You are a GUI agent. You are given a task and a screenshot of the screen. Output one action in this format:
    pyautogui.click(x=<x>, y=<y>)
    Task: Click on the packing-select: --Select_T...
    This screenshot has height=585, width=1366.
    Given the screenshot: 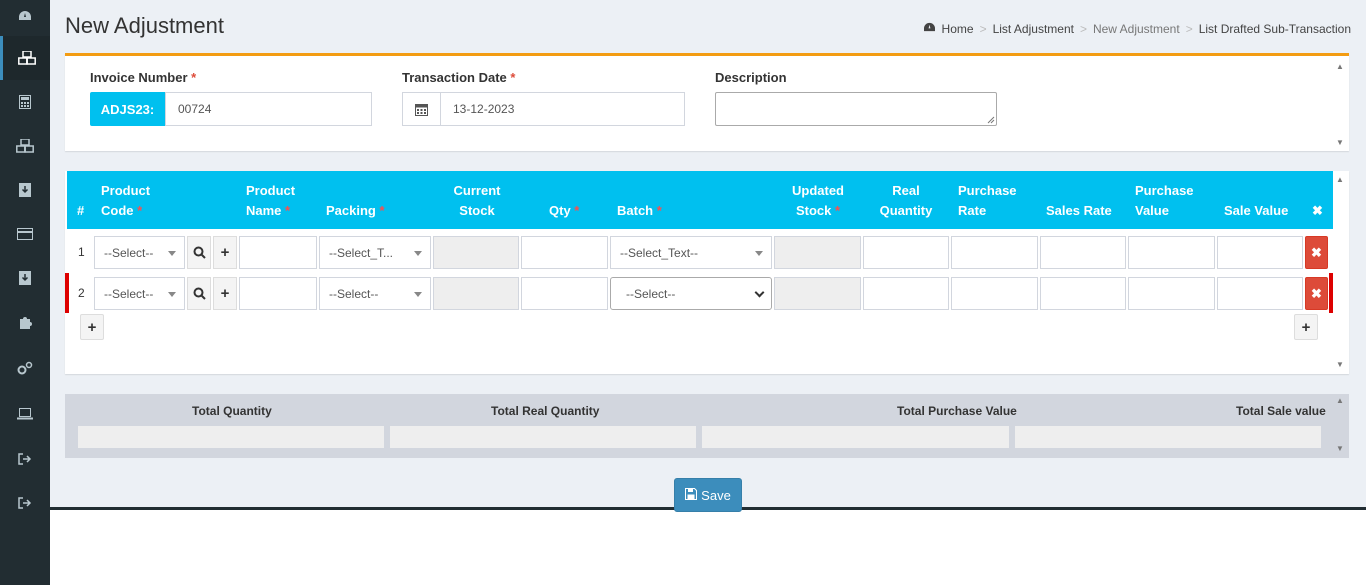 What is the action you would take?
    pyautogui.click(x=375, y=252)
    